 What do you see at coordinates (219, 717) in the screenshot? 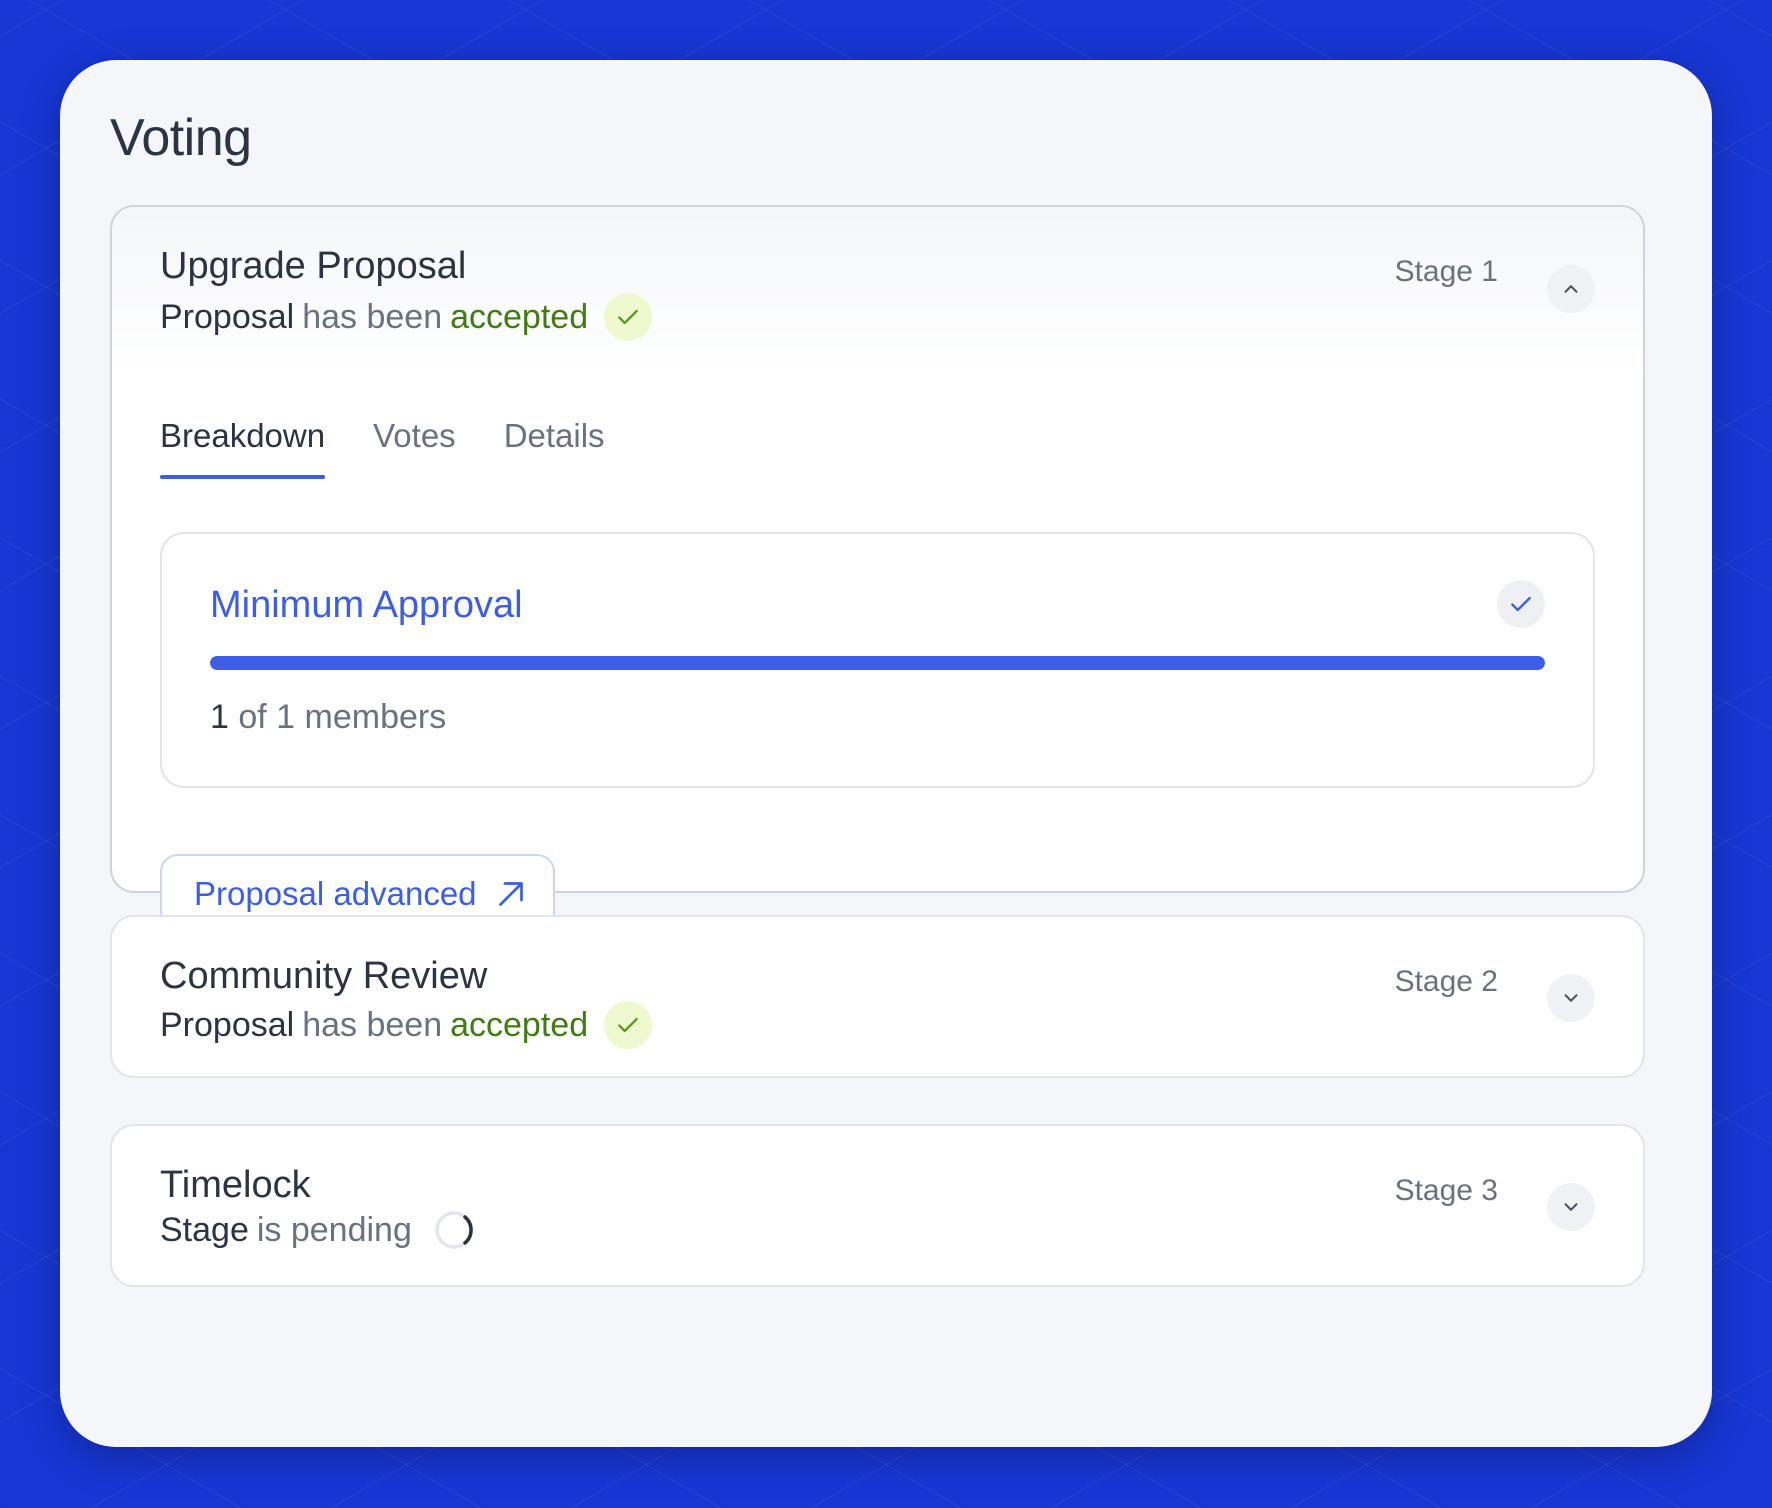
I see `members-approved: 1` at bounding box center [219, 717].